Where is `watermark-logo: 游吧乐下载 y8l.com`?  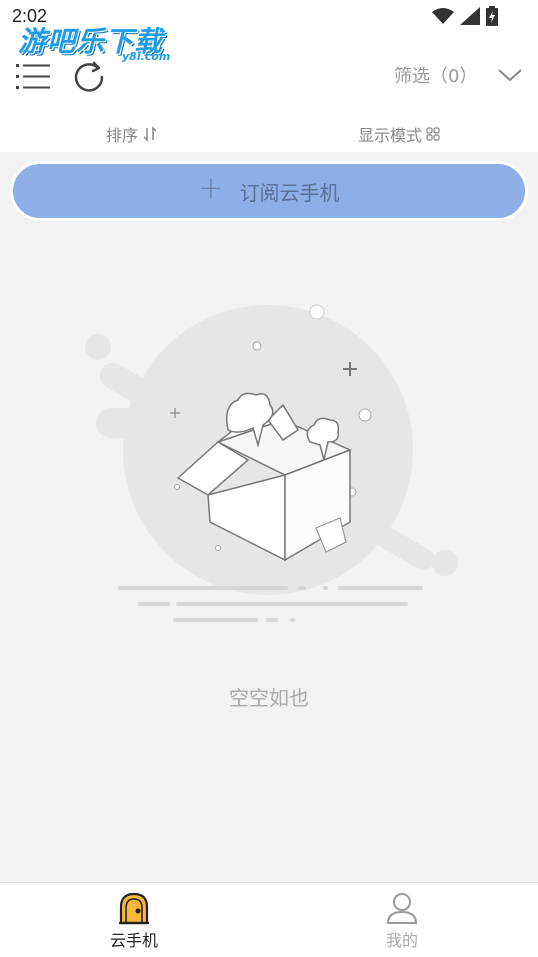
watermark-logo: 游吧乐下载 y8l.com is located at coordinates (94, 41).